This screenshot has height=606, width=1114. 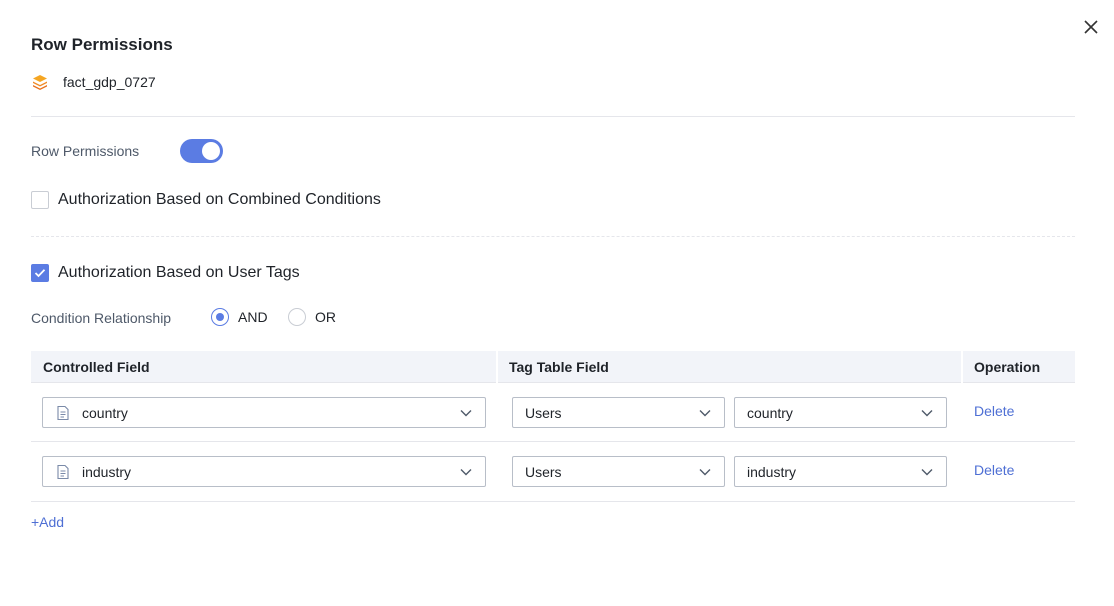 What do you see at coordinates (179, 272) in the screenshot?
I see `user-tags-label: Authorization Based on User Tags` at bounding box center [179, 272].